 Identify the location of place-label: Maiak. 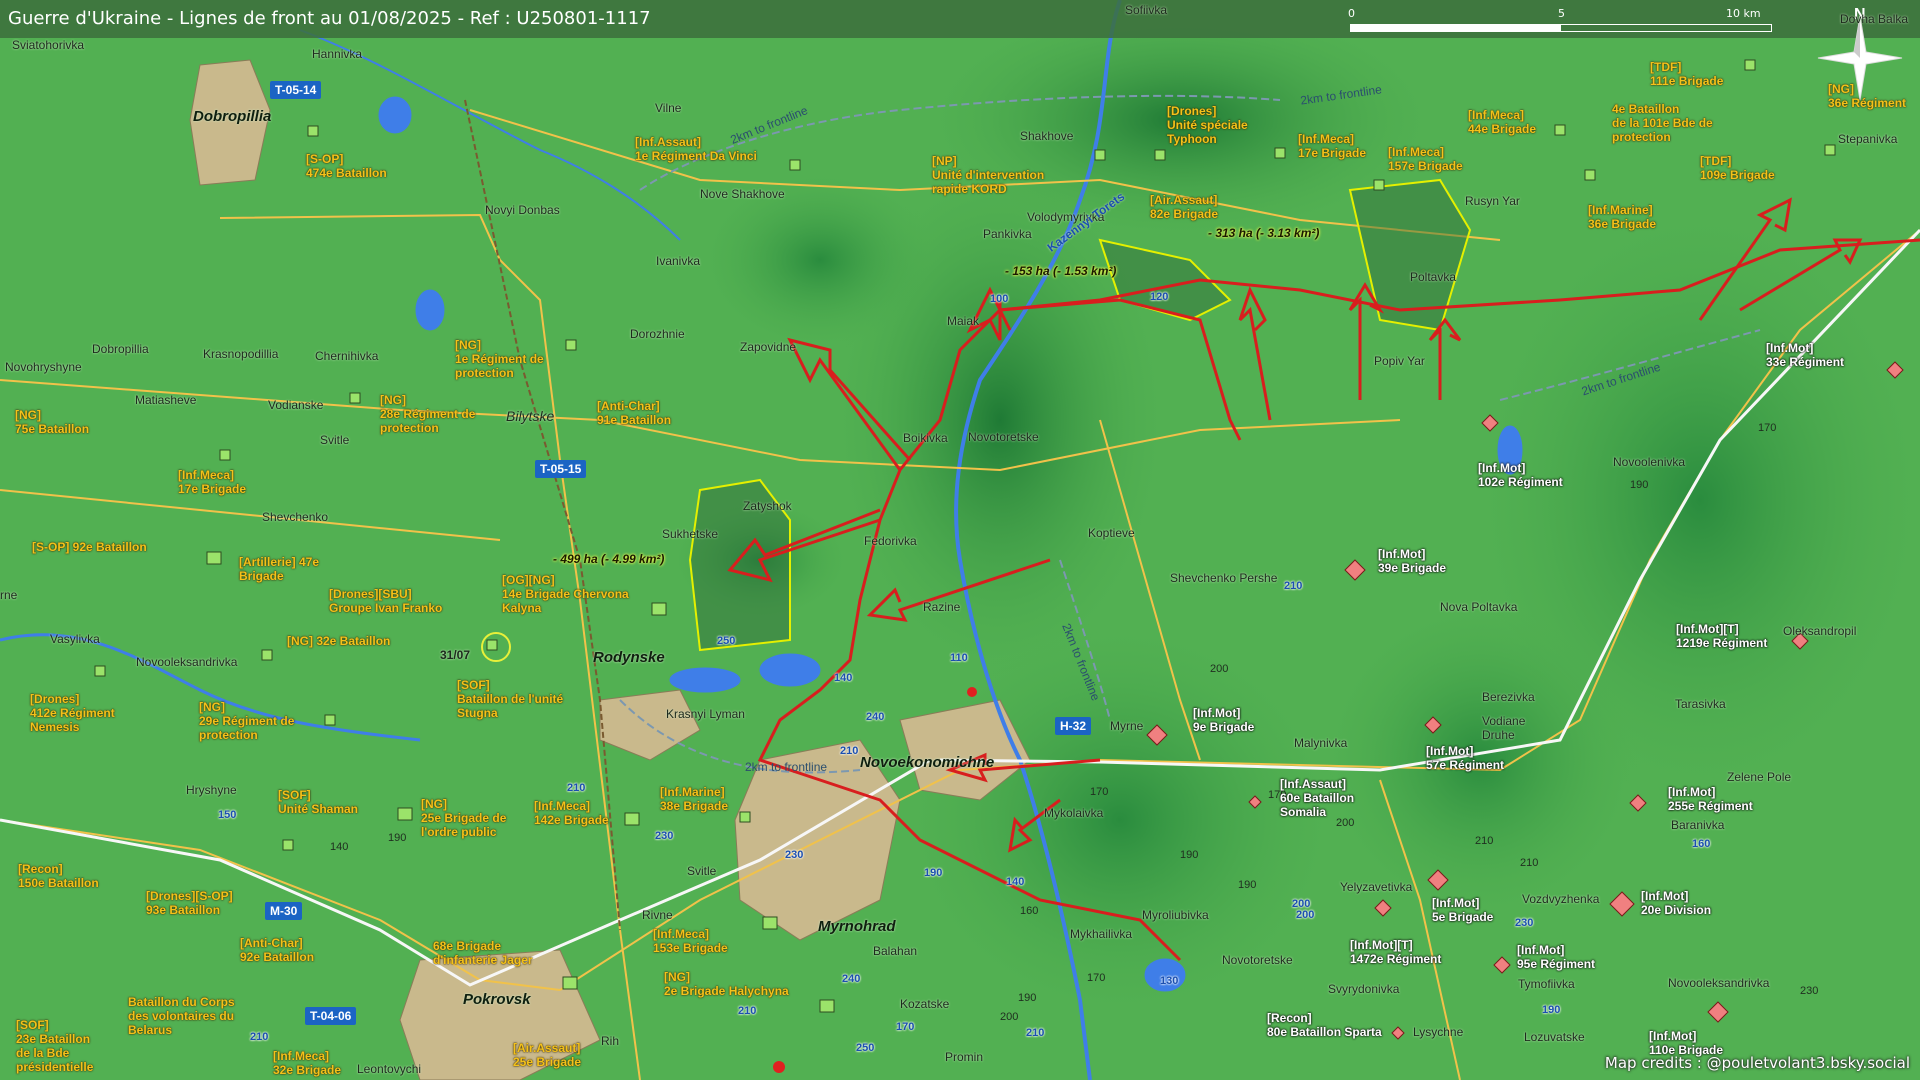
(963, 321).